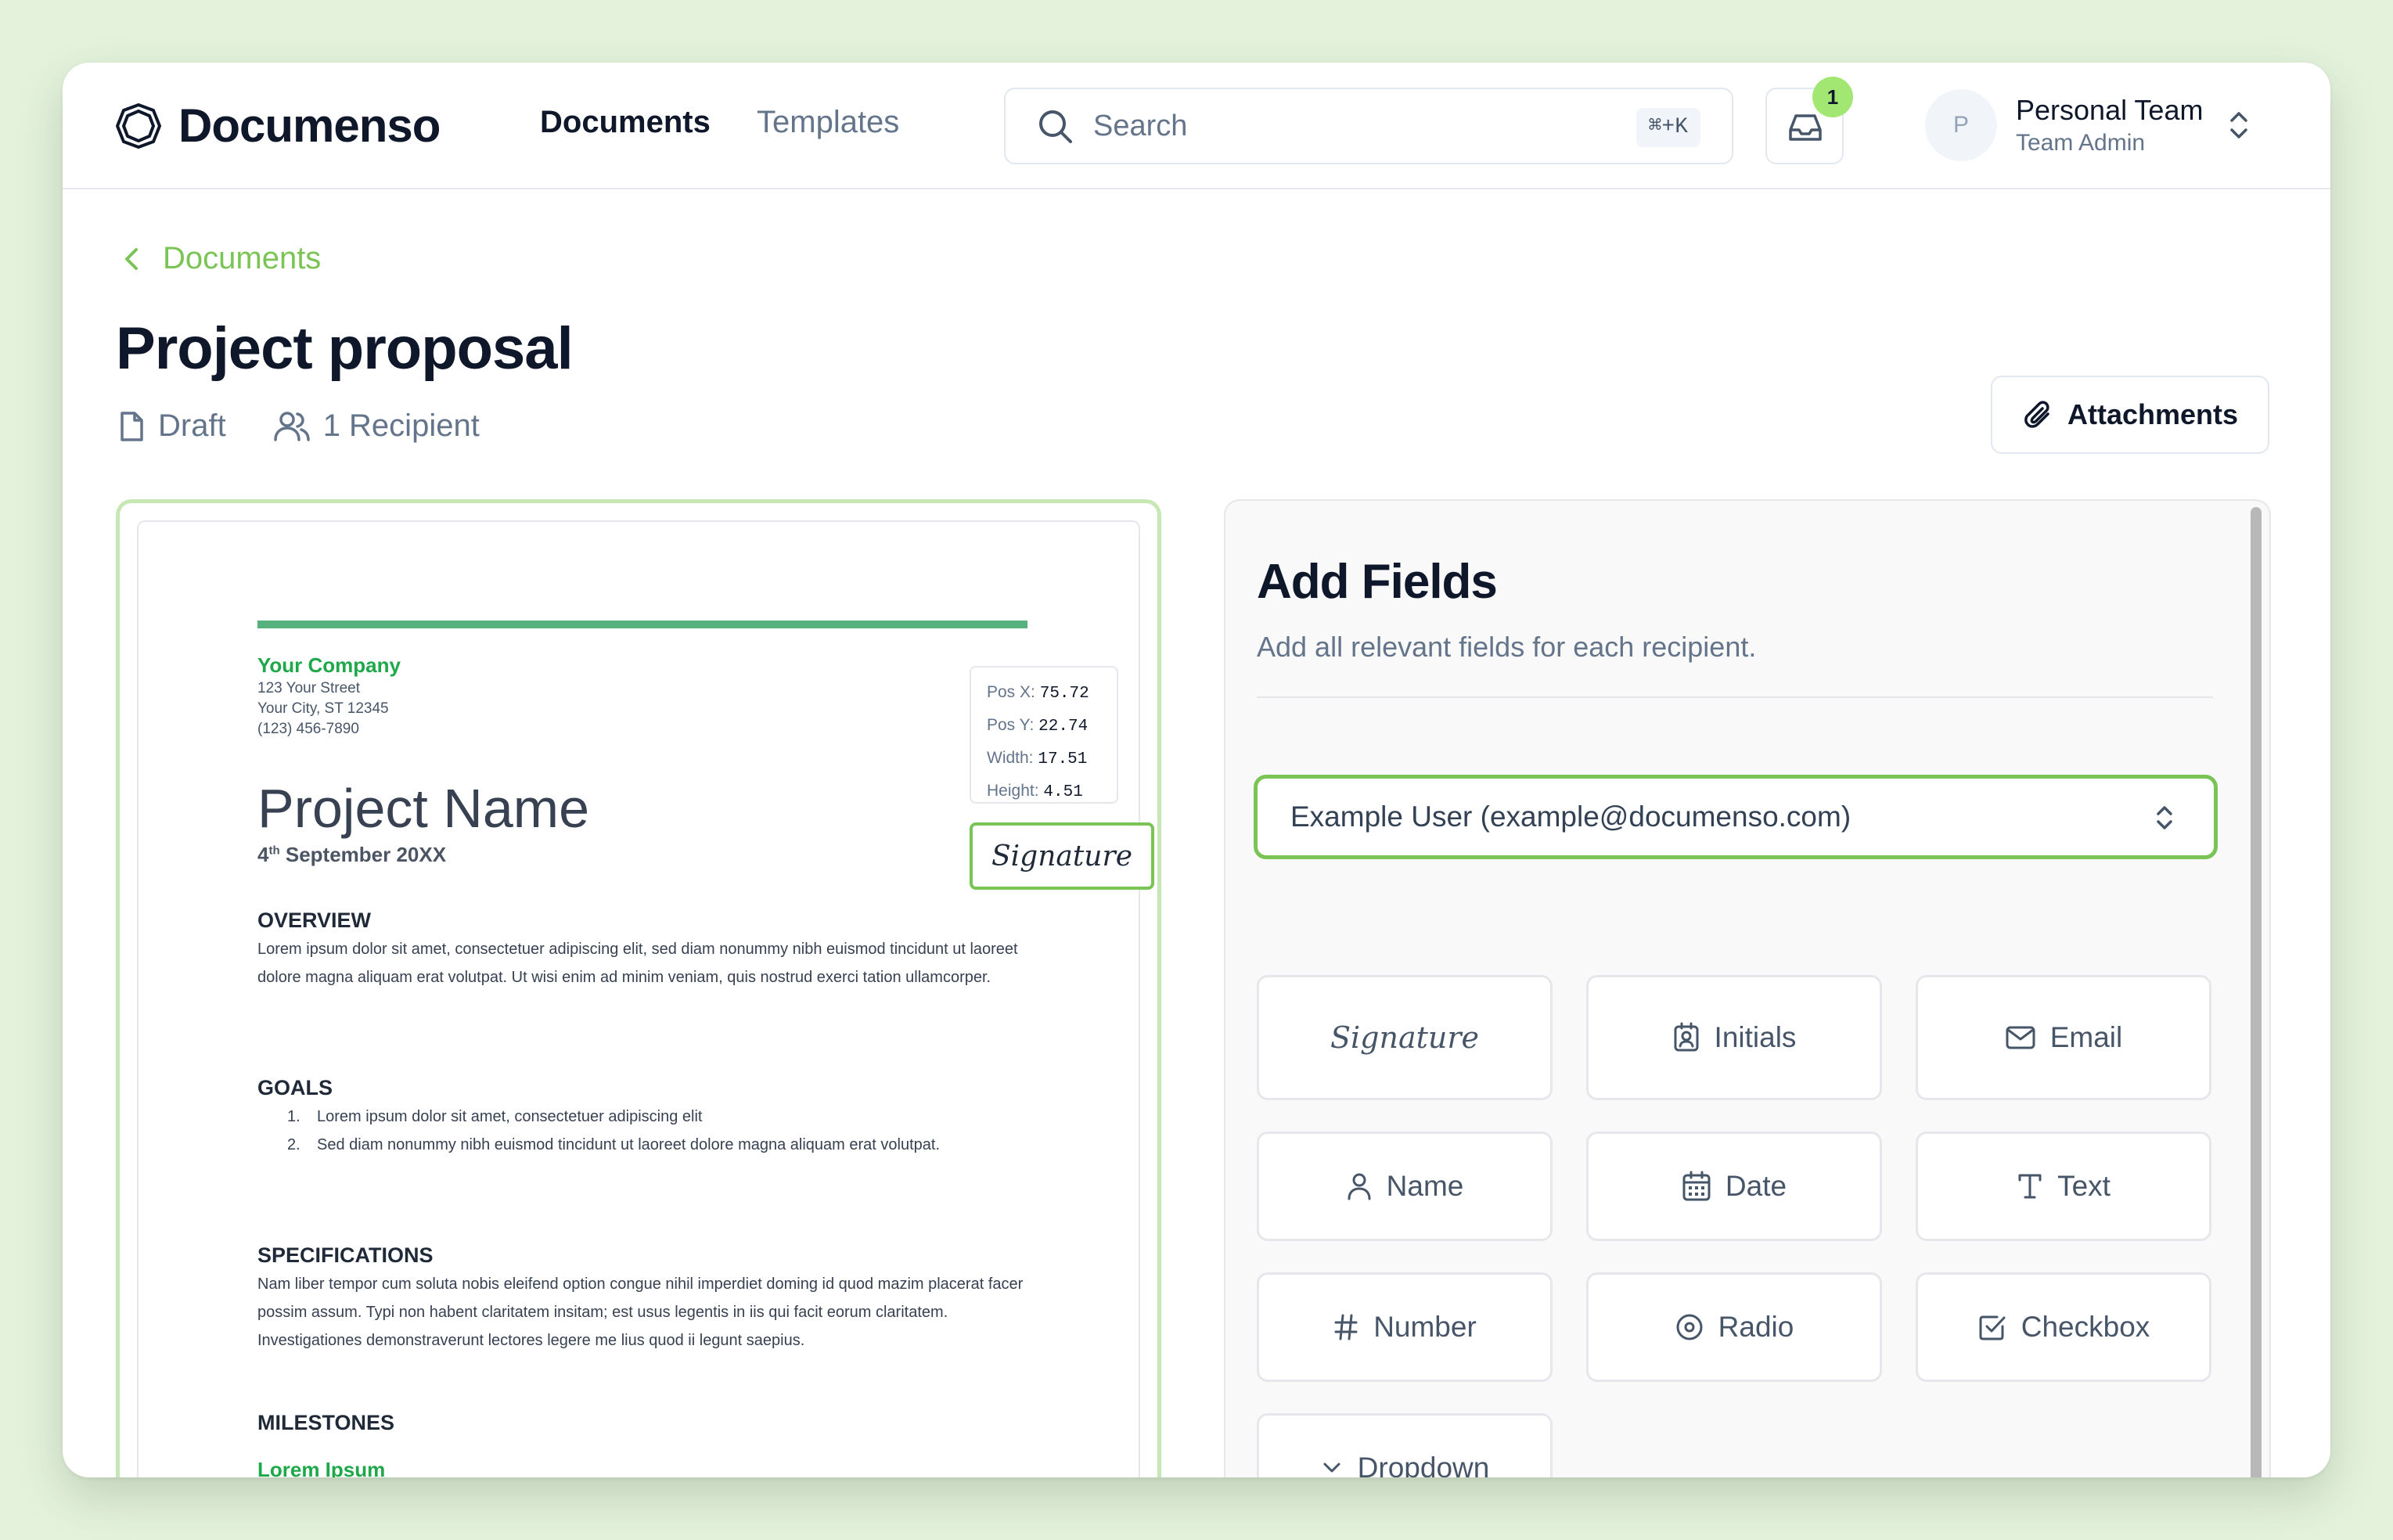 The image size is (2393, 1540). What do you see at coordinates (1425, 1186) in the screenshot?
I see `name-label: Name` at bounding box center [1425, 1186].